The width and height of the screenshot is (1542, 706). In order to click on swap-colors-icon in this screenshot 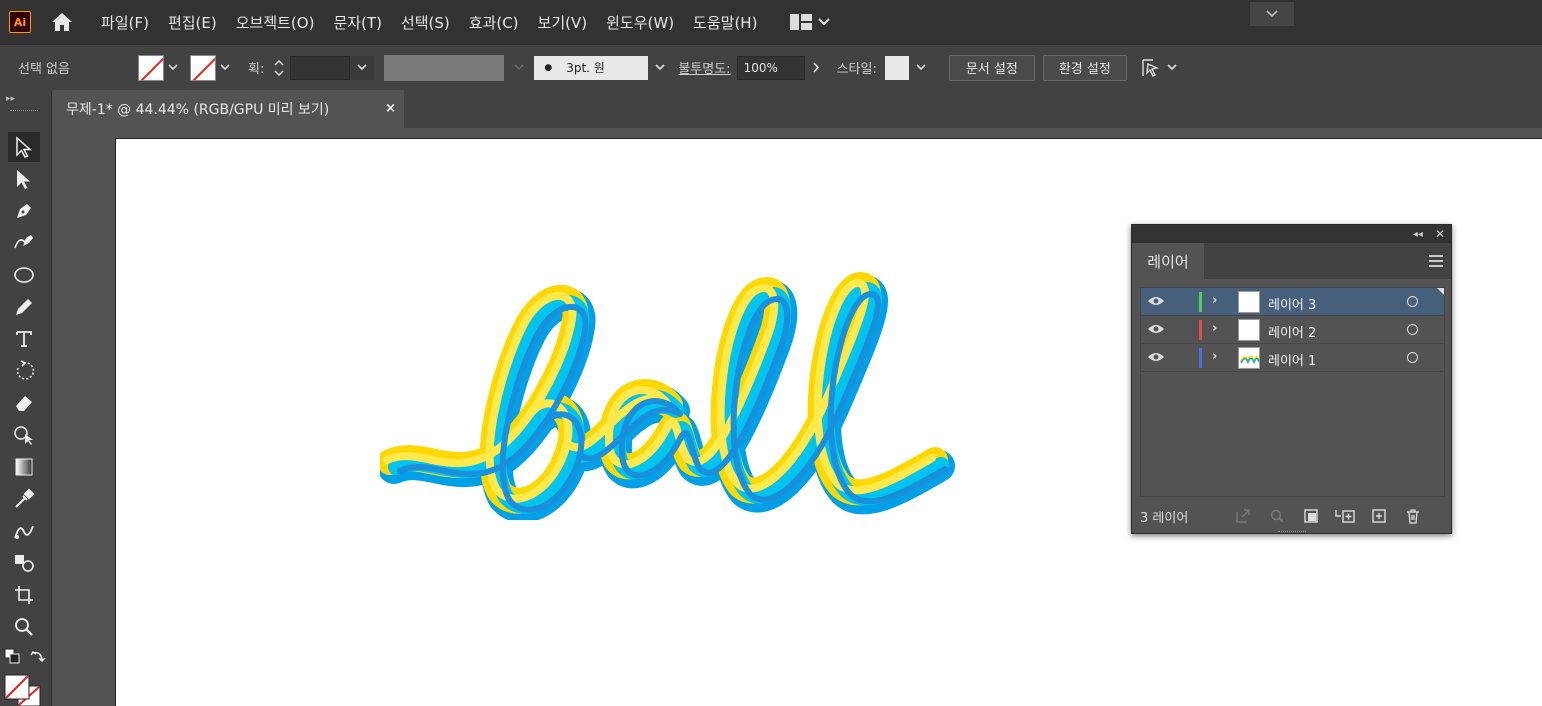, I will do `click(38, 658)`.